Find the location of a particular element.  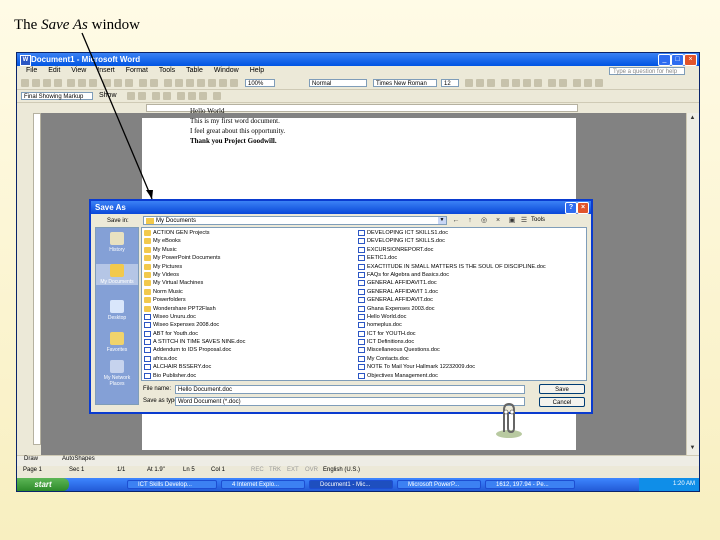

open-icon is located at coordinates (36, 83).